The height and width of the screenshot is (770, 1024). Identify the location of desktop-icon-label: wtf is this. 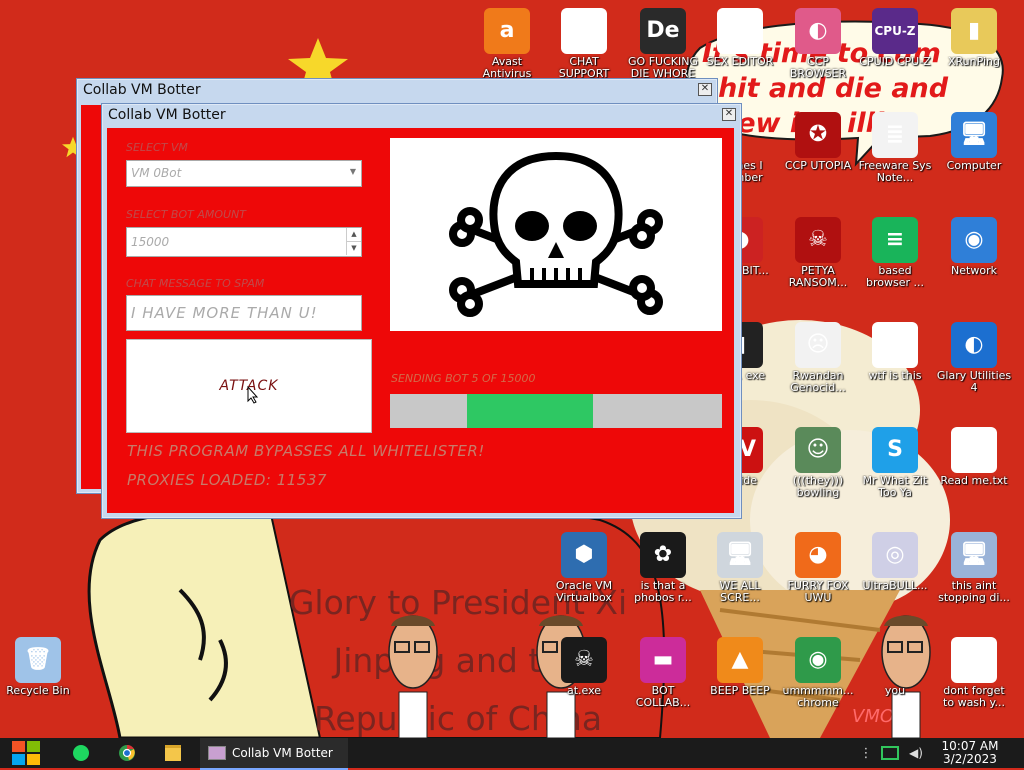
(895, 376).